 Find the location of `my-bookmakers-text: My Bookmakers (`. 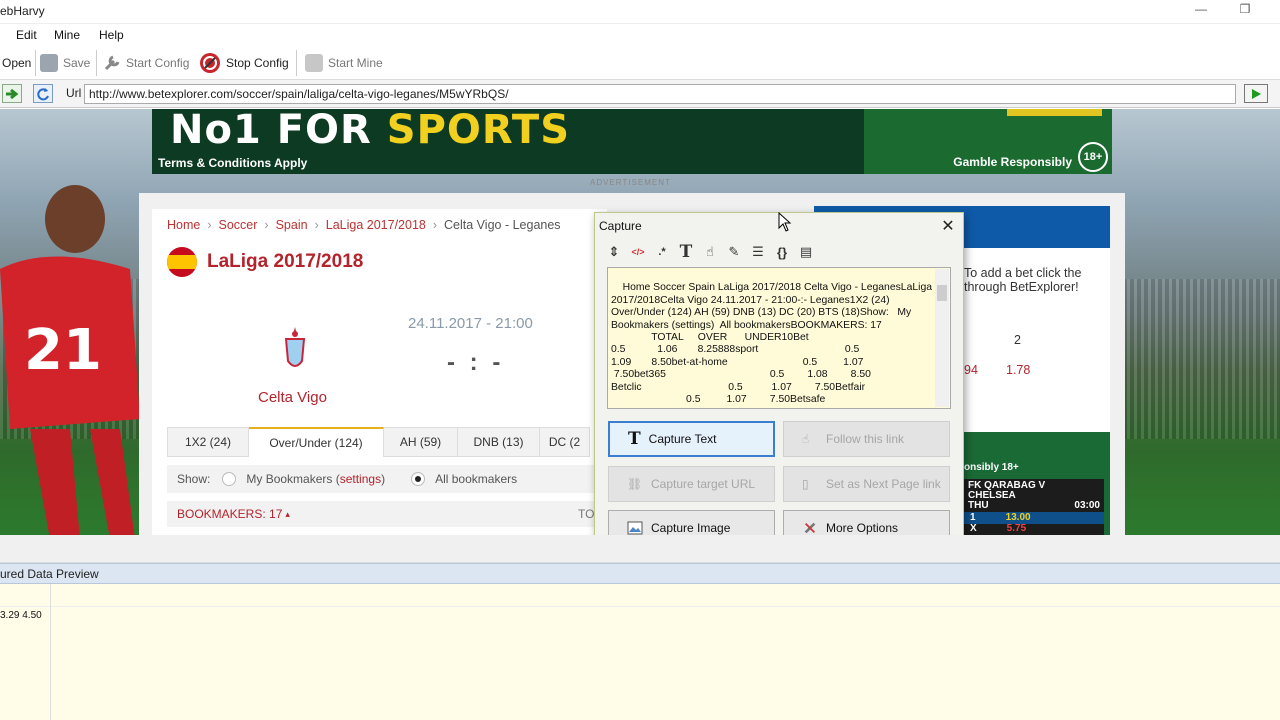

my-bookmakers-text: My Bookmakers ( is located at coordinates (293, 479).